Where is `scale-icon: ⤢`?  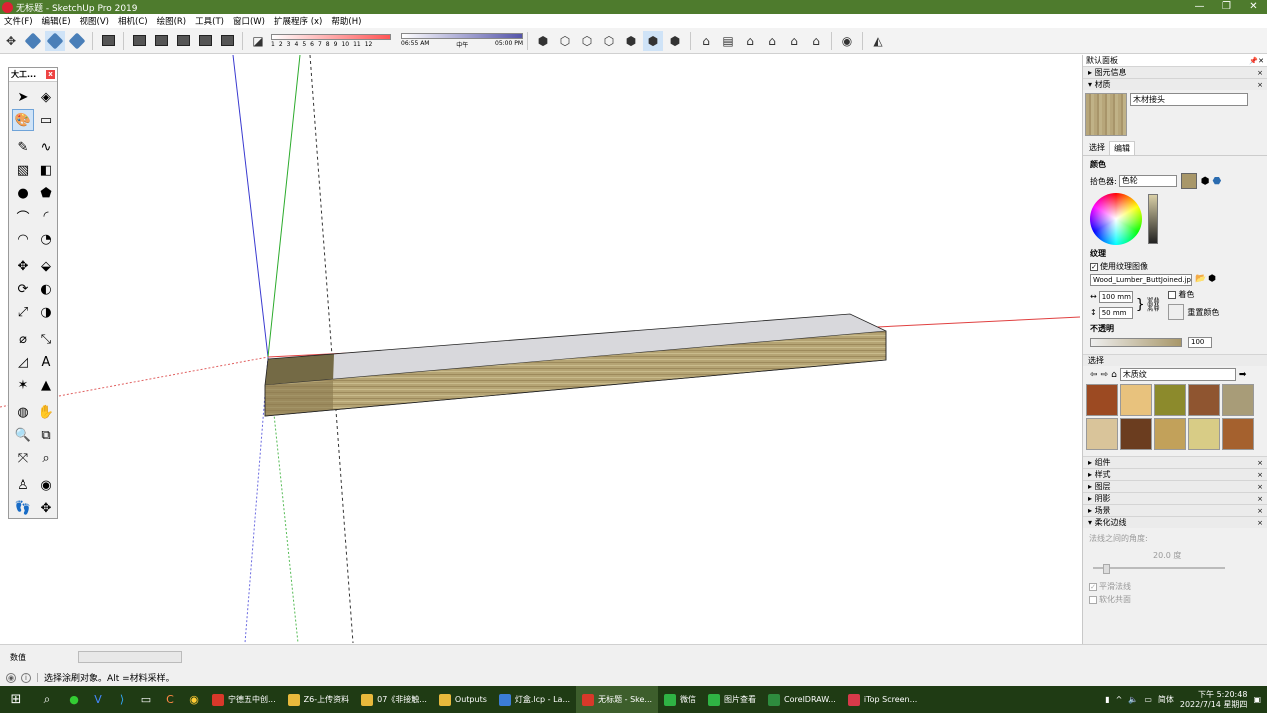 scale-icon: ⤢ is located at coordinates (23, 312).